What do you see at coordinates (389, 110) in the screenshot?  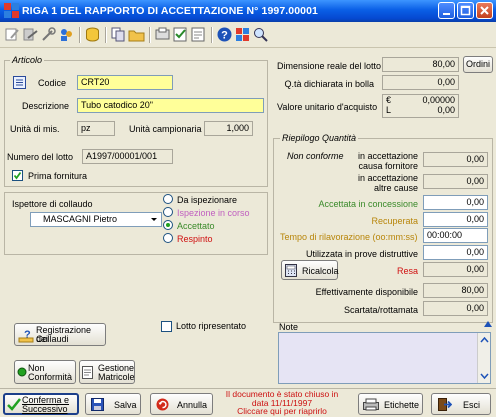 I see `lire-symbol: L` at bounding box center [389, 110].